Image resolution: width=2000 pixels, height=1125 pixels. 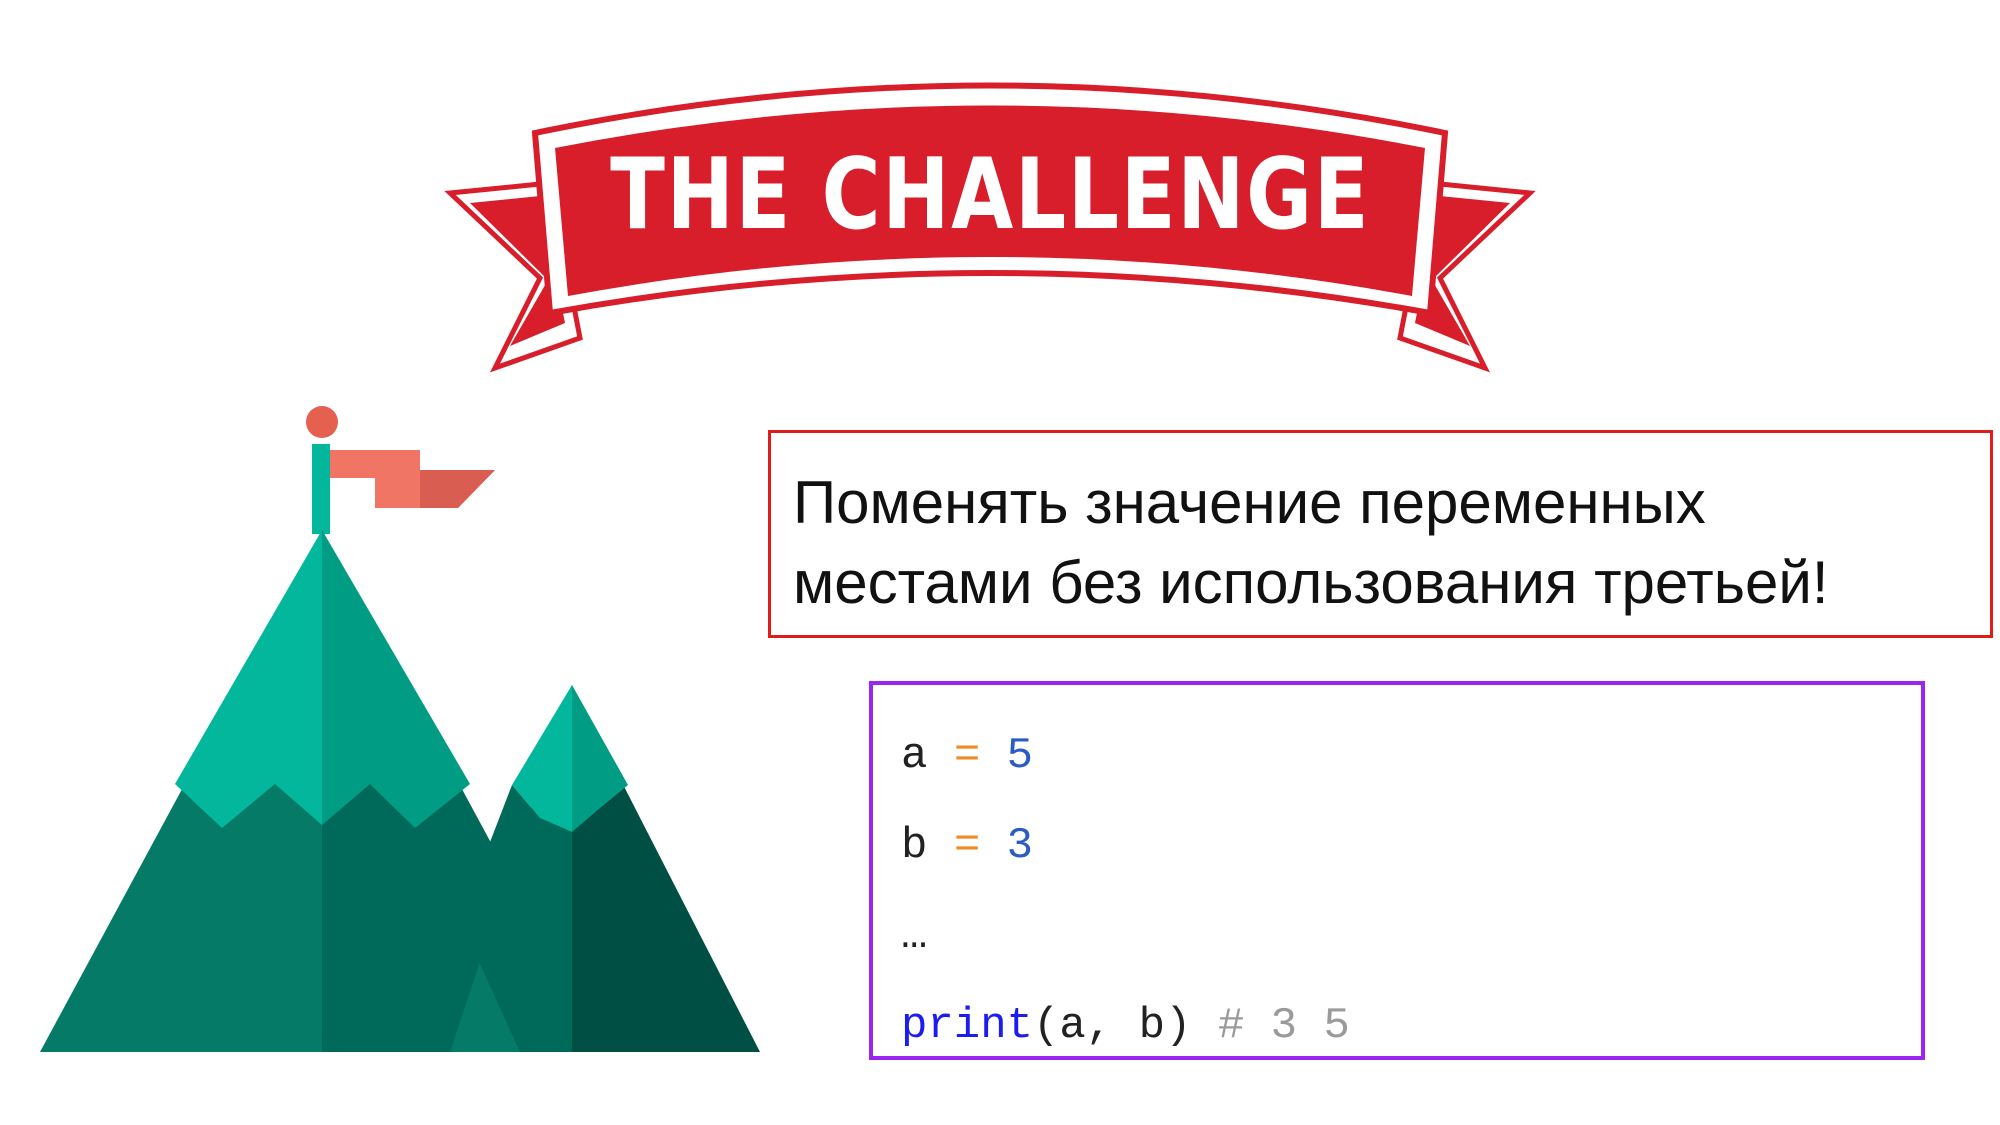 I want to click on code-function: print, so click(x=967, y=1026).